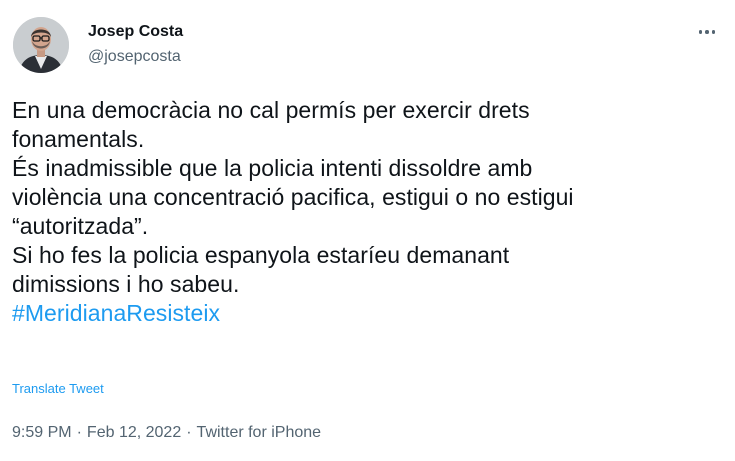 The height and width of the screenshot is (461, 735). I want to click on author-display-name: Josep Costa, so click(135, 32).